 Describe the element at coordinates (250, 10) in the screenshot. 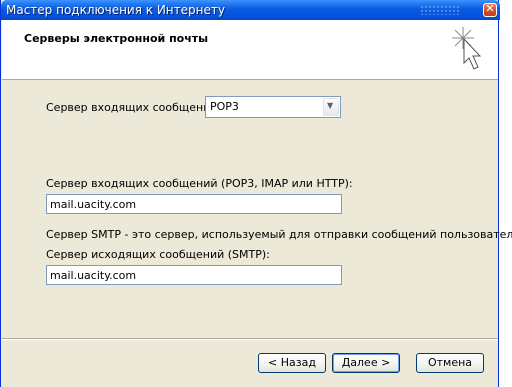

I see `title-bar: Мастер подключения к Интернету ✕` at that location.